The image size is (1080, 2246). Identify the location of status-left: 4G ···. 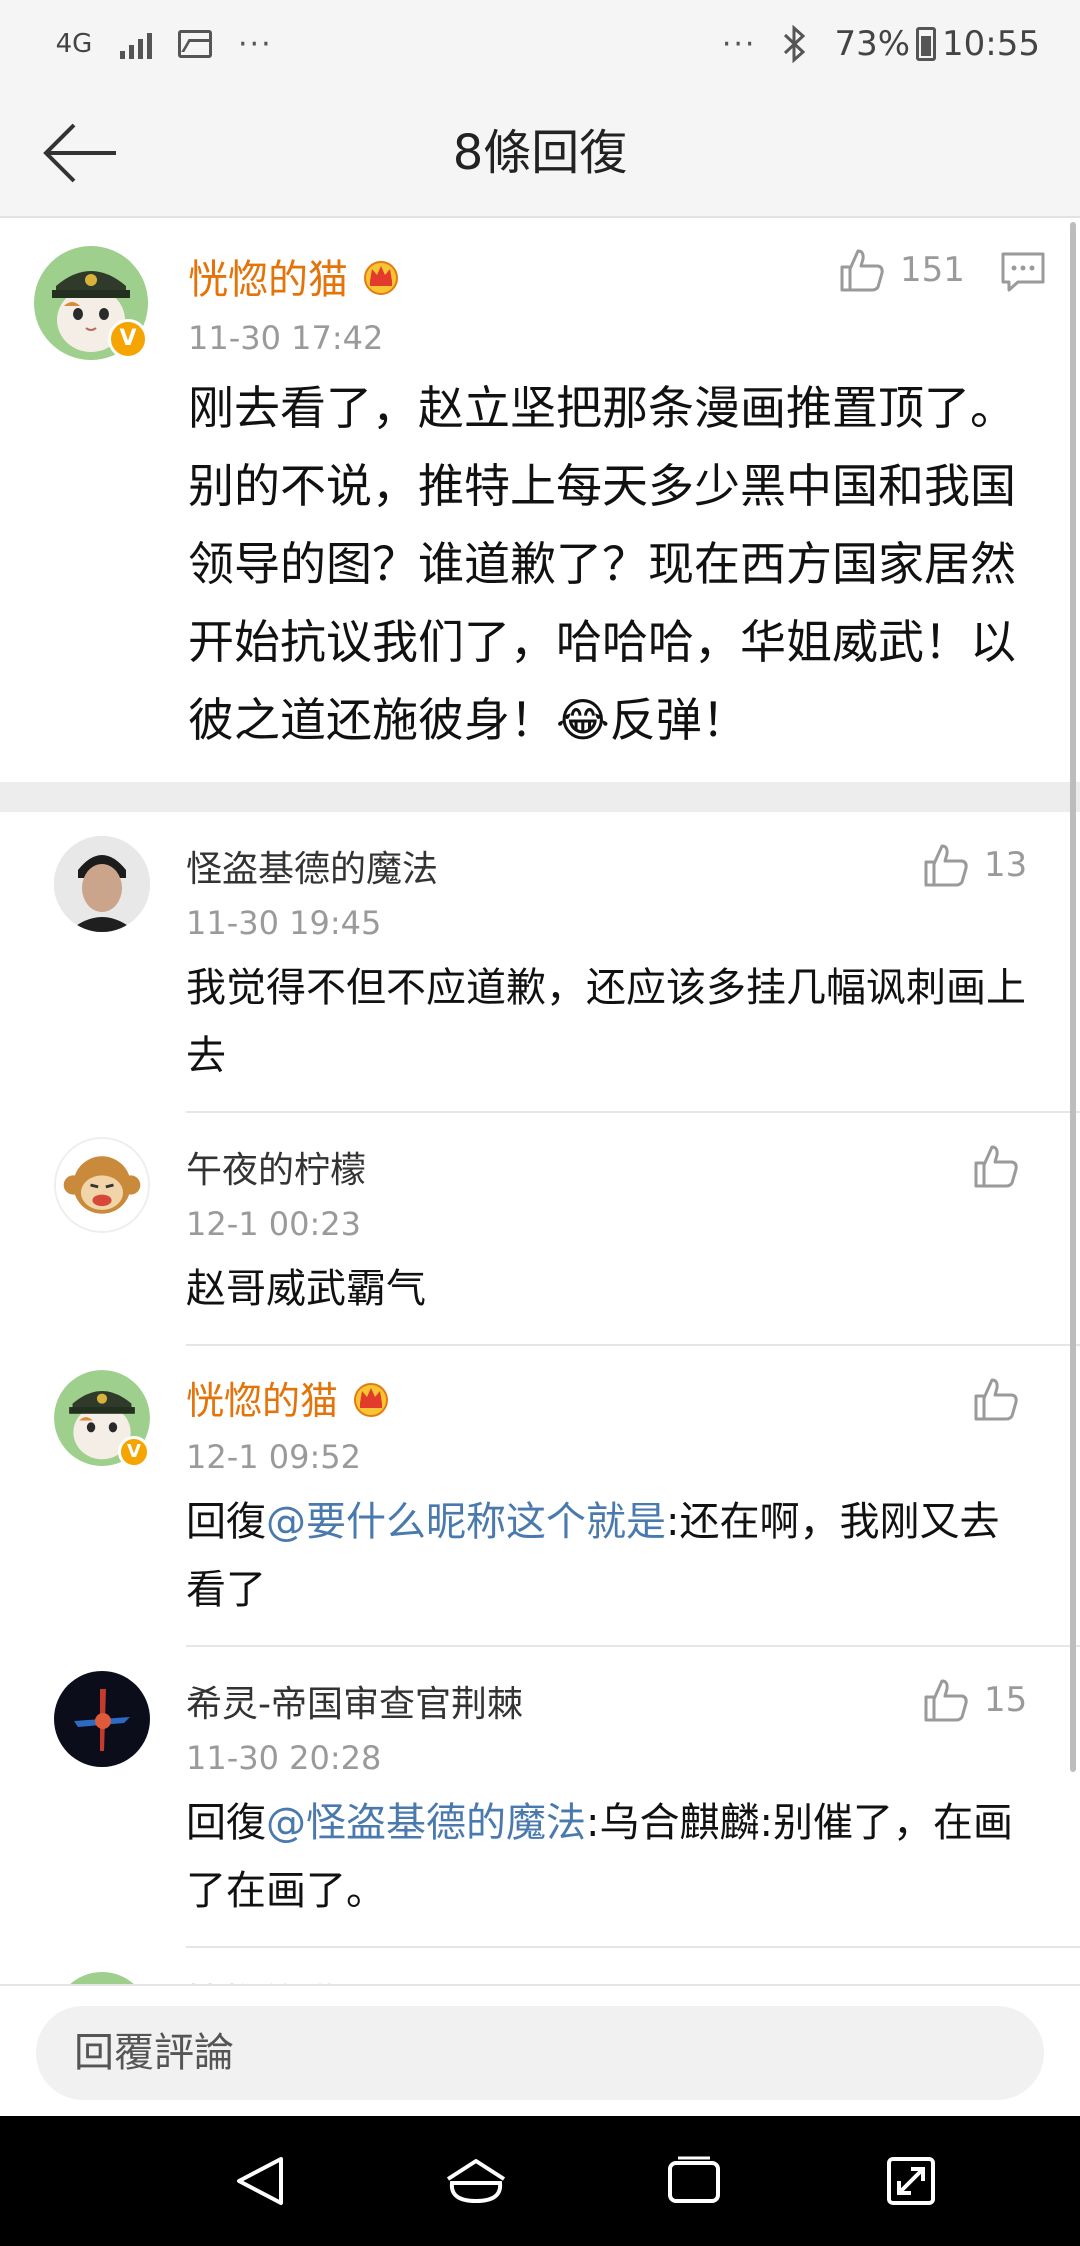
(163, 44).